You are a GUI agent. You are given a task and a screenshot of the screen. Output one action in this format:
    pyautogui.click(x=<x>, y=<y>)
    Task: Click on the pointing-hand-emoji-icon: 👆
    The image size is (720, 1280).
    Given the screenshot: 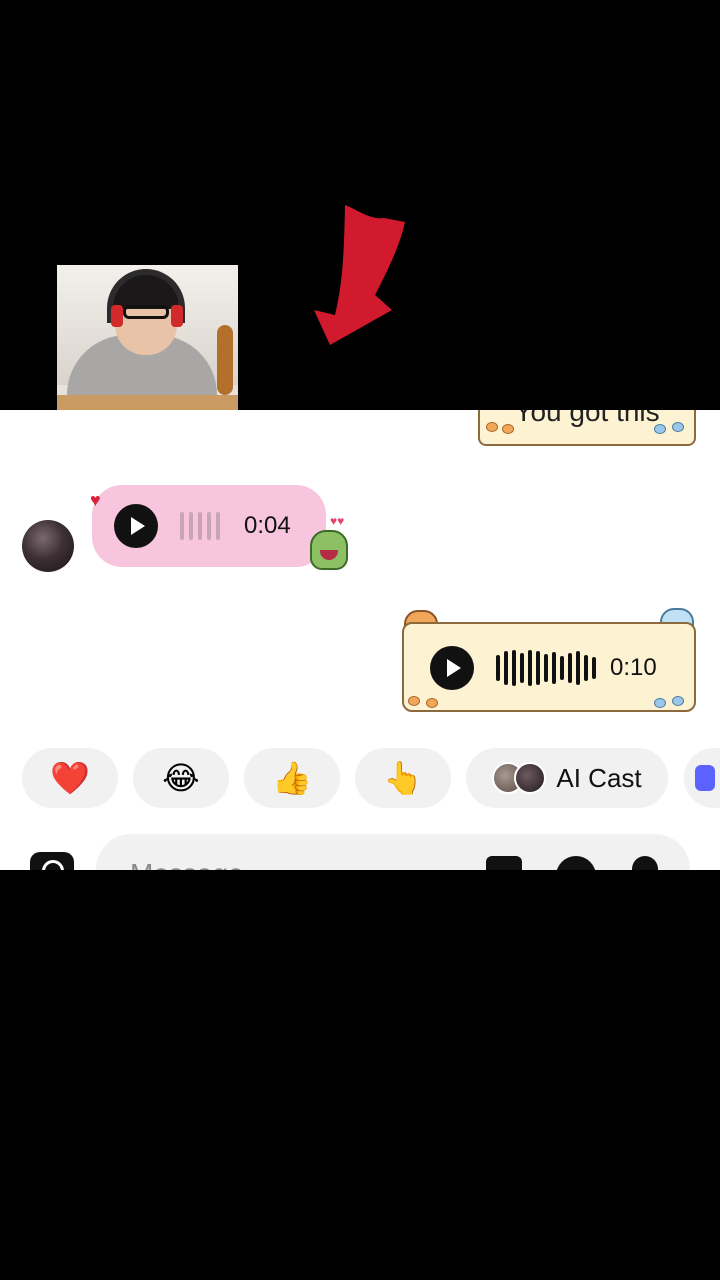 What is the action you would take?
    pyautogui.click(x=403, y=778)
    